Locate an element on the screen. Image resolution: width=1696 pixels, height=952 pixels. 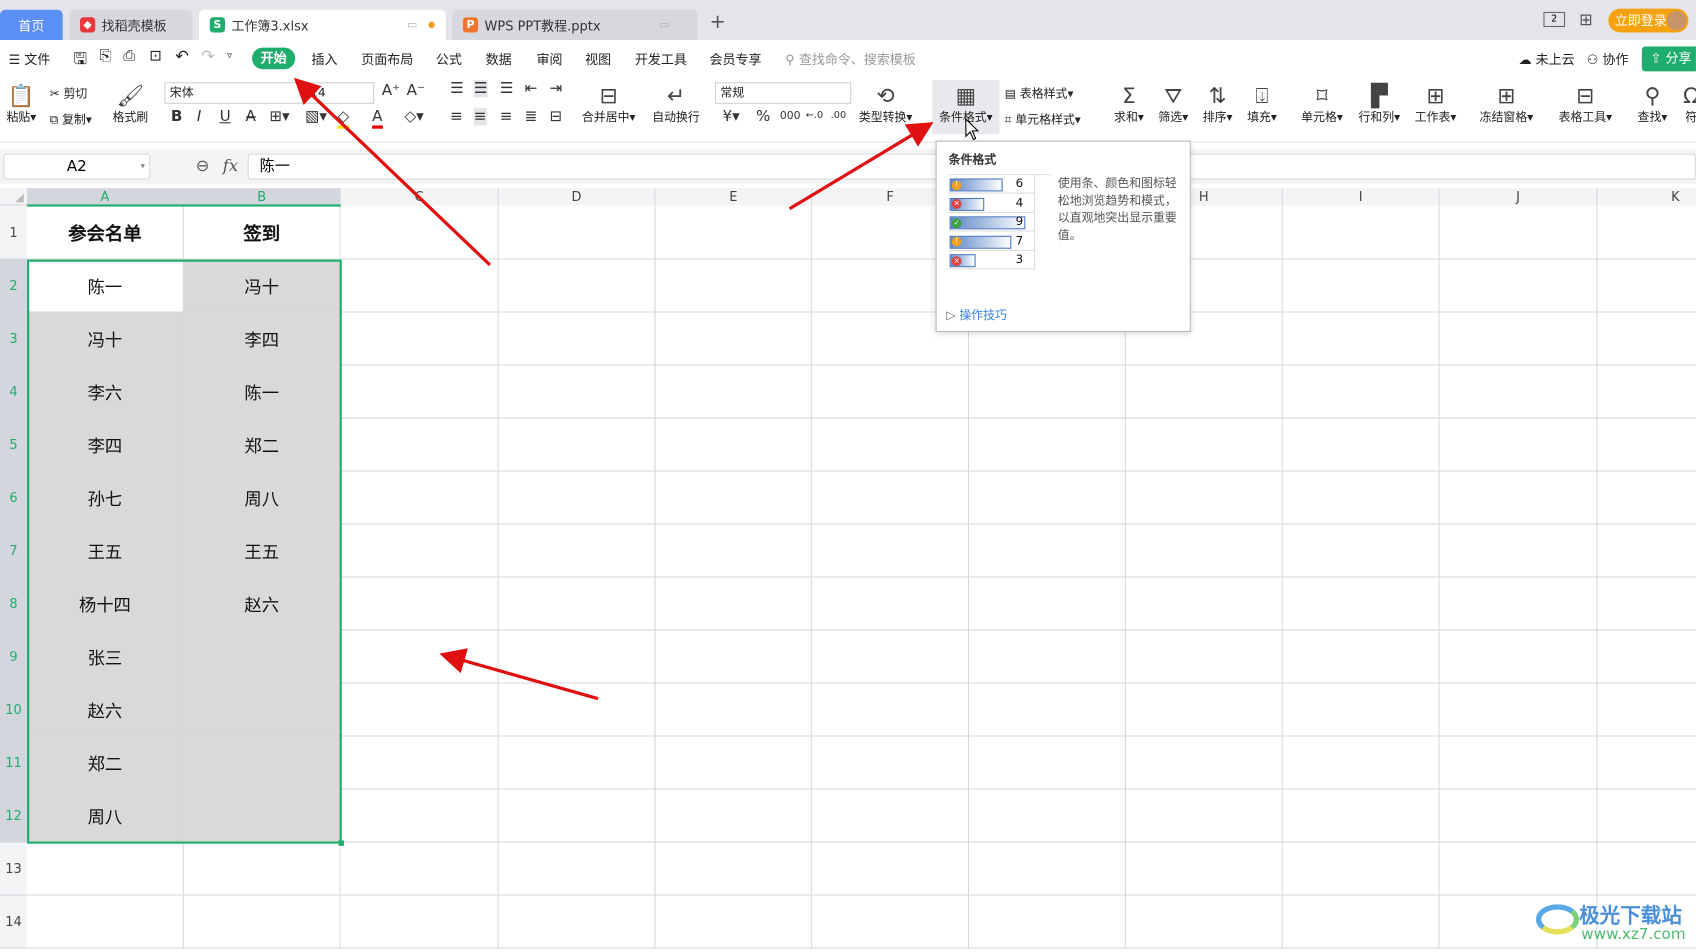
tips-link: ▷ 操作技巧 is located at coordinates (976, 314).